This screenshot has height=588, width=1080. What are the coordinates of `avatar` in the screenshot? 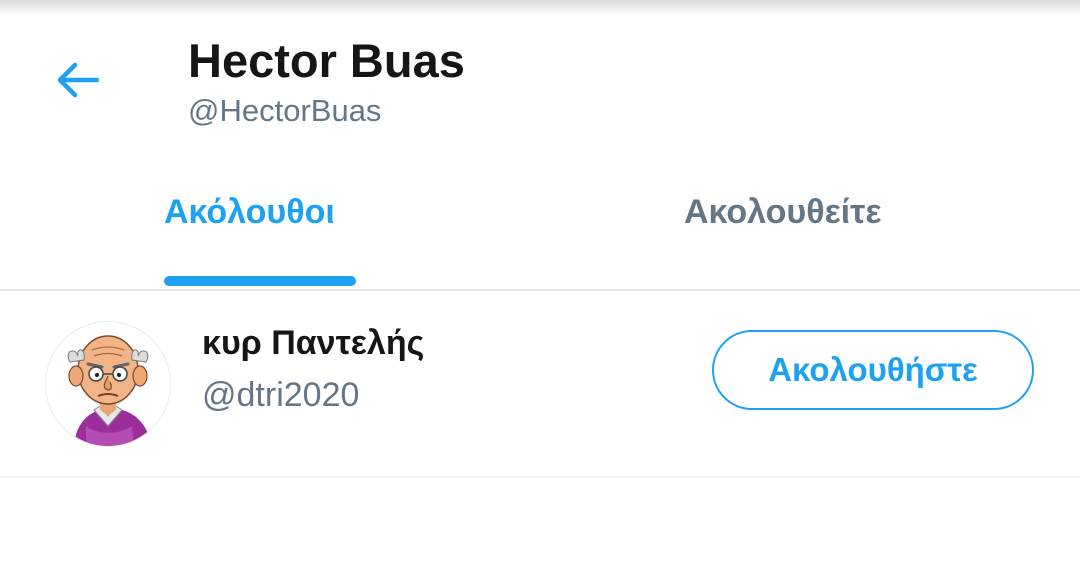 It's located at (108, 384).